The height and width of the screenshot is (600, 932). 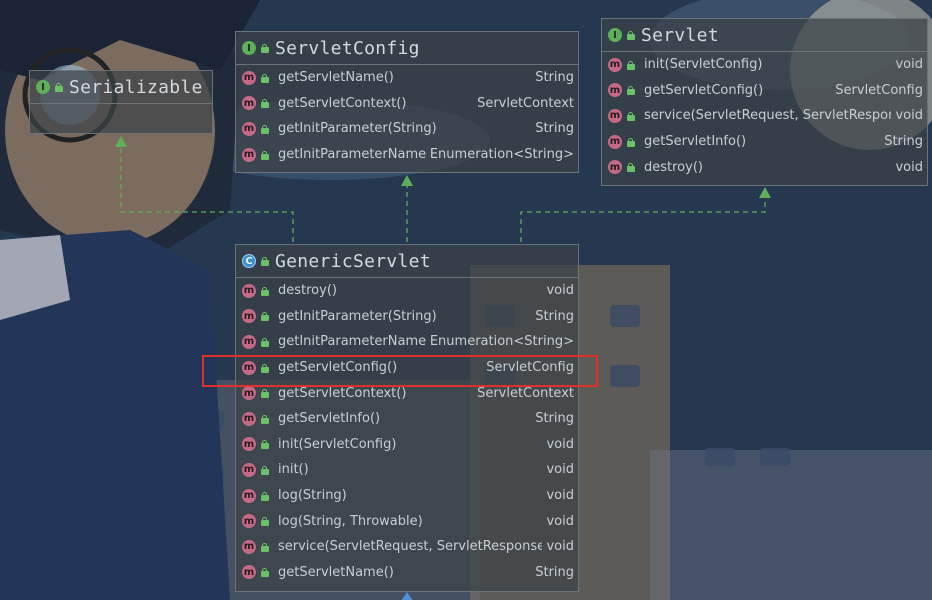 What do you see at coordinates (704, 90) in the screenshot?
I see `method-name: getServletConfig()` at bounding box center [704, 90].